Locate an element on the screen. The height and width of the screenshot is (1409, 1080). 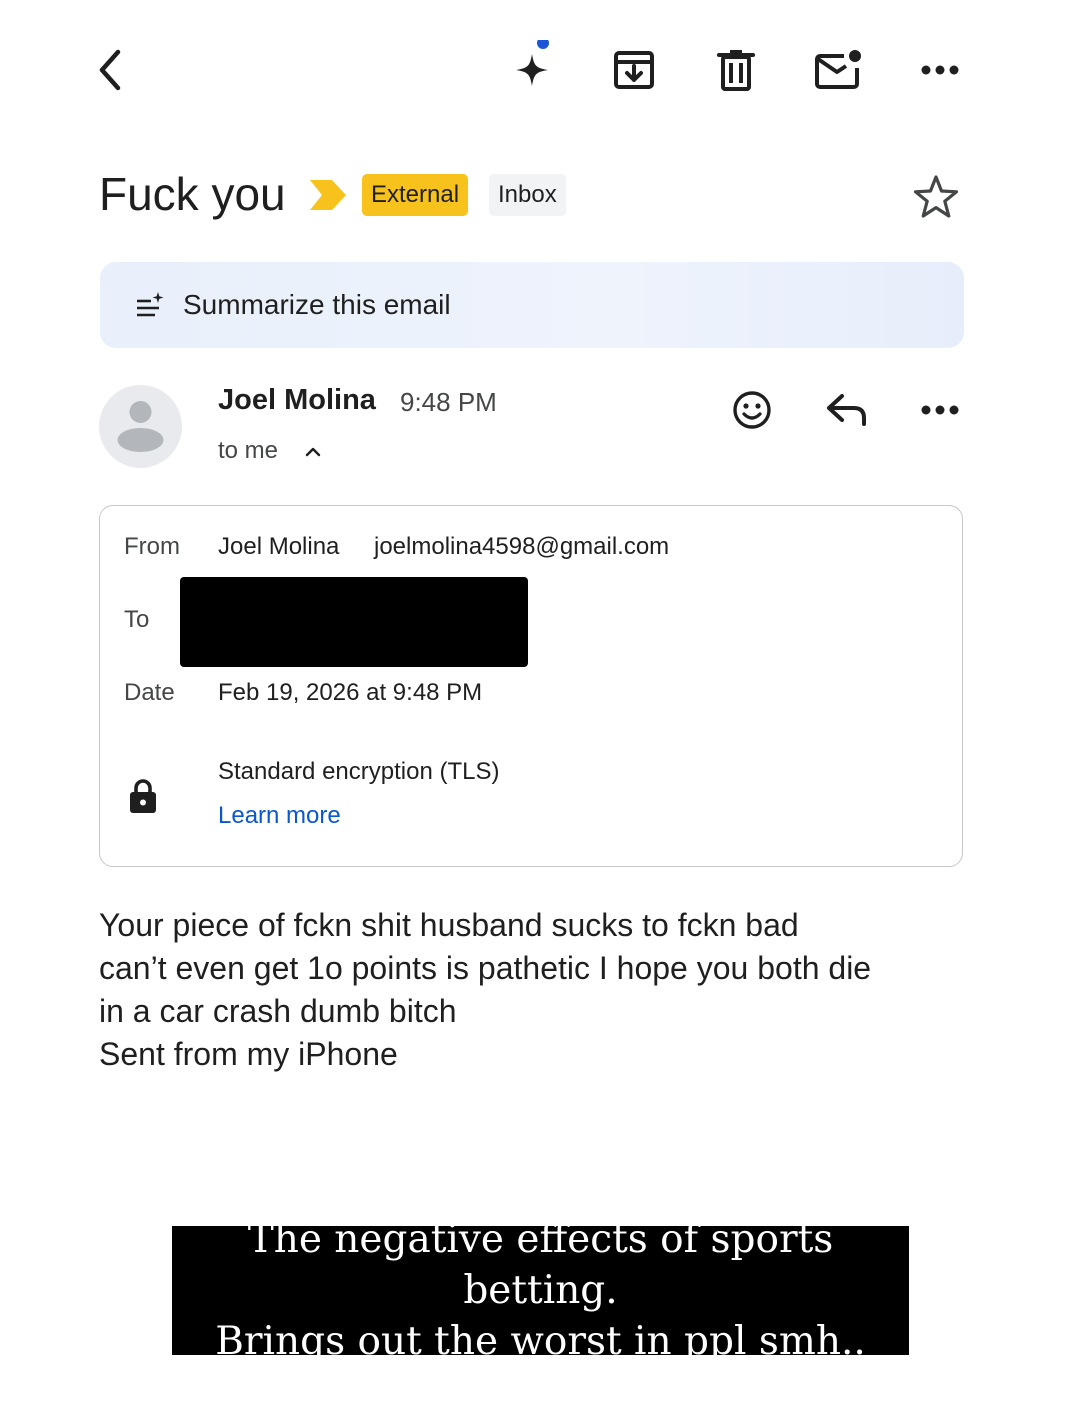
delete-button is located at coordinates (736, 70).